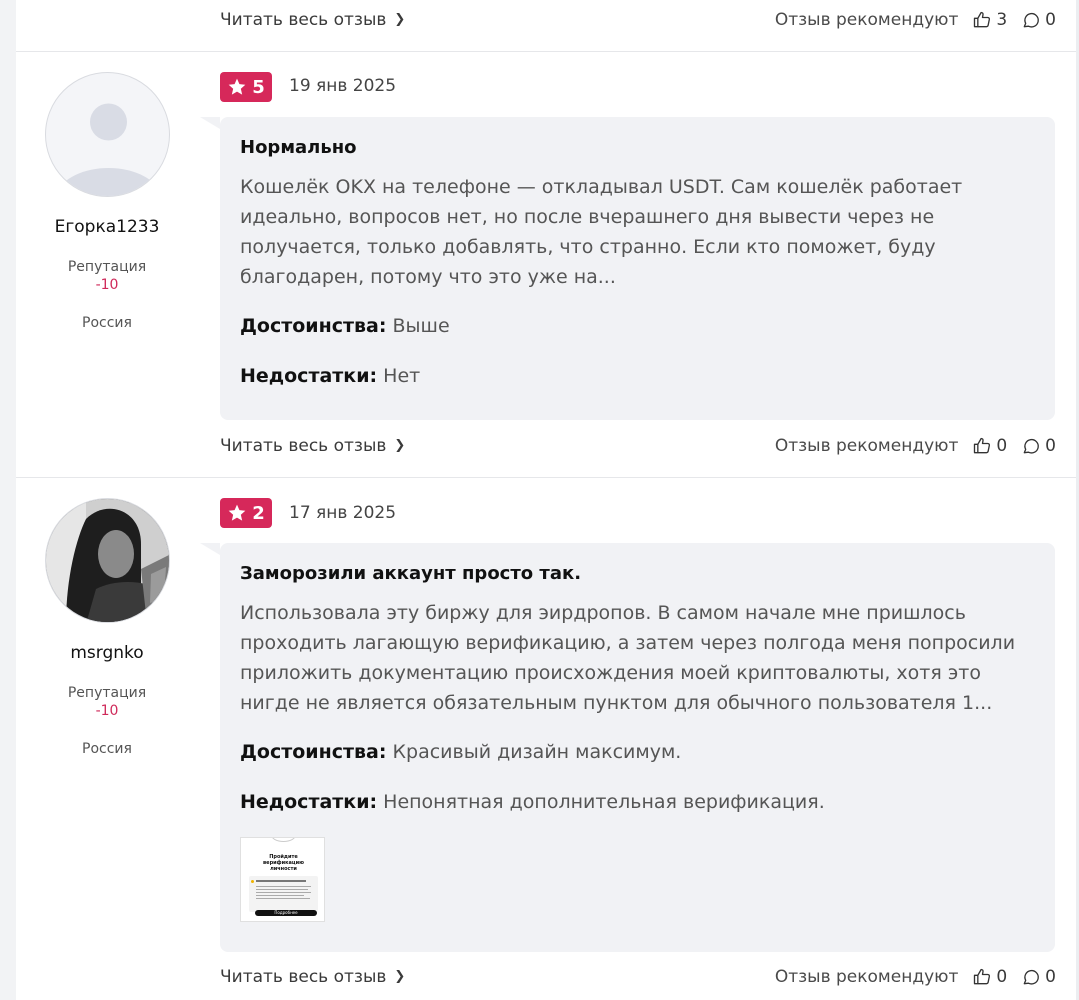  I want to click on rating-value: 2, so click(258, 513).